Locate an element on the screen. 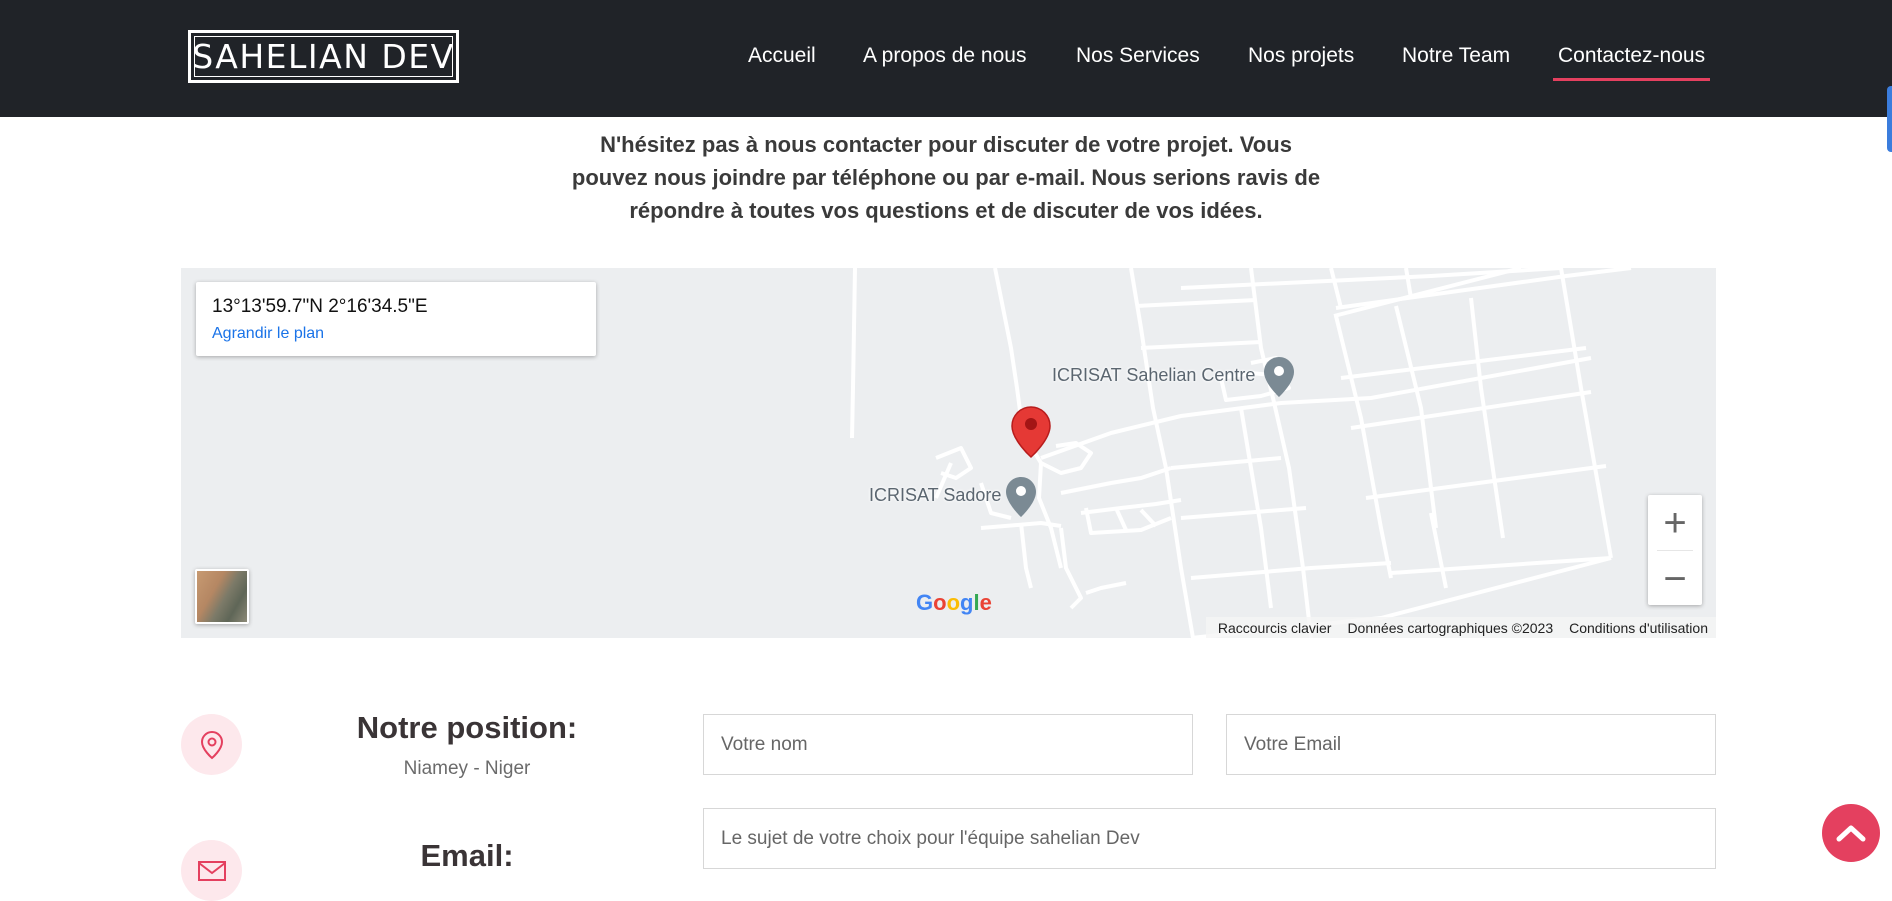  zoom-control: + − is located at coordinates (1675, 550).